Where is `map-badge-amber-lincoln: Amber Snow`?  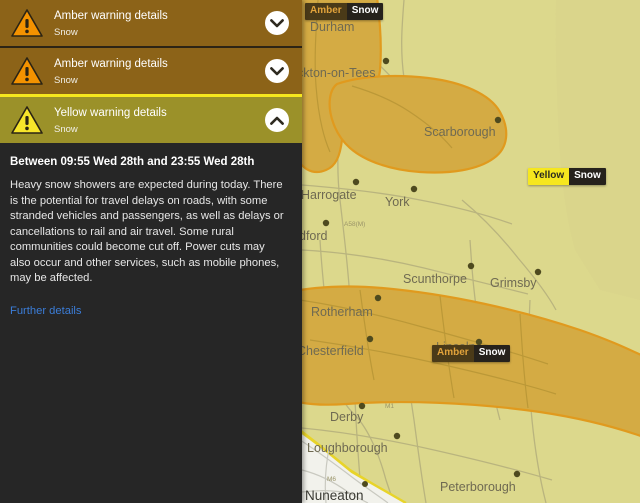
map-badge-amber-lincoln: Amber Snow is located at coordinates (471, 353).